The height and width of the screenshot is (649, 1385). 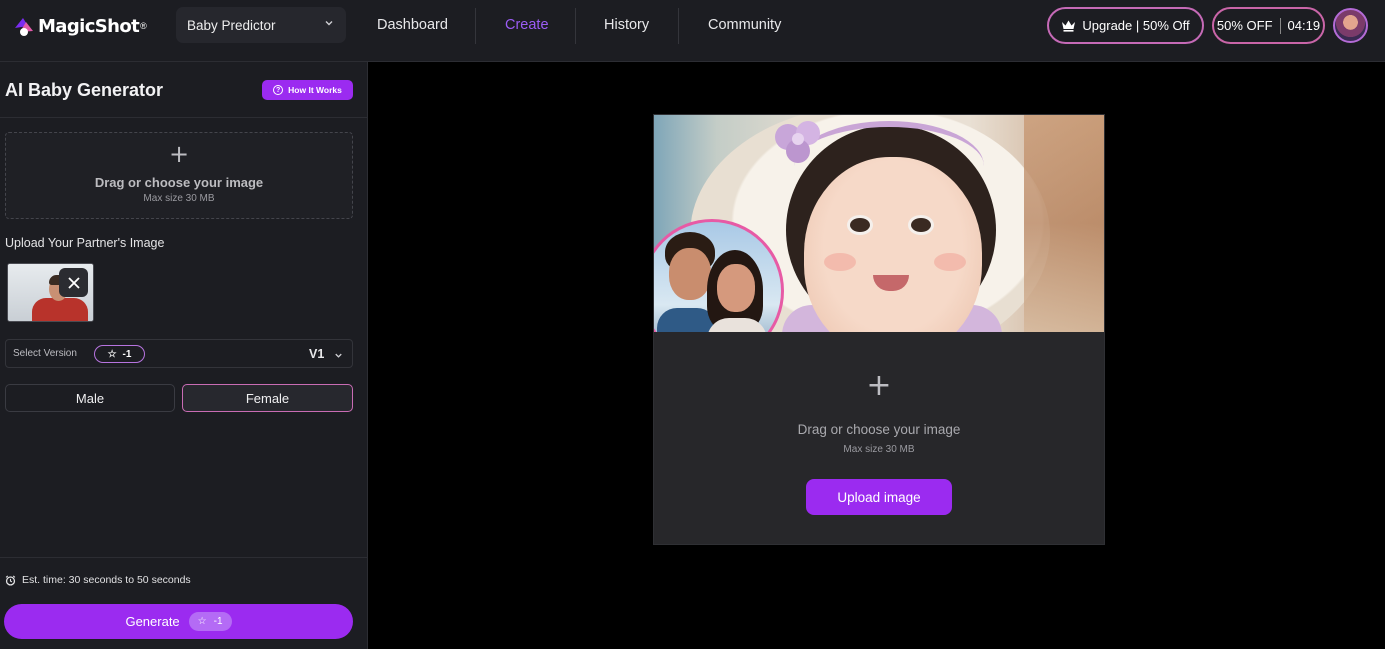 I want to click on close-icon, so click(x=73, y=282).